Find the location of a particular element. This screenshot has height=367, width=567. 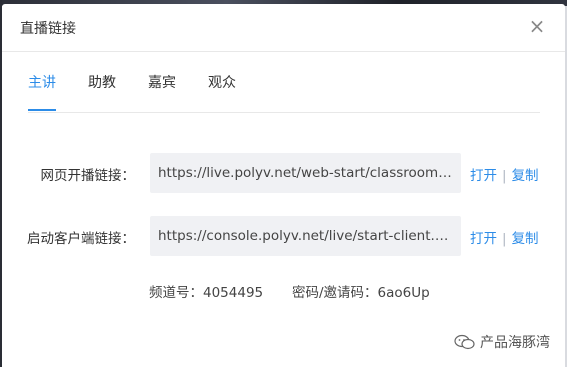

tab-host: 主讲 is located at coordinates (42, 82).